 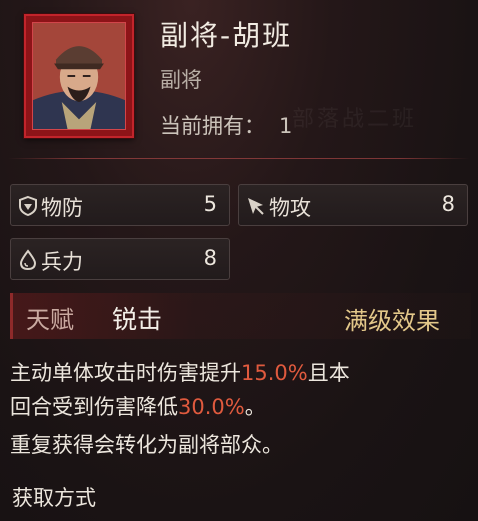 I want to click on stat-defense: 物防 5, so click(x=120, y=205).